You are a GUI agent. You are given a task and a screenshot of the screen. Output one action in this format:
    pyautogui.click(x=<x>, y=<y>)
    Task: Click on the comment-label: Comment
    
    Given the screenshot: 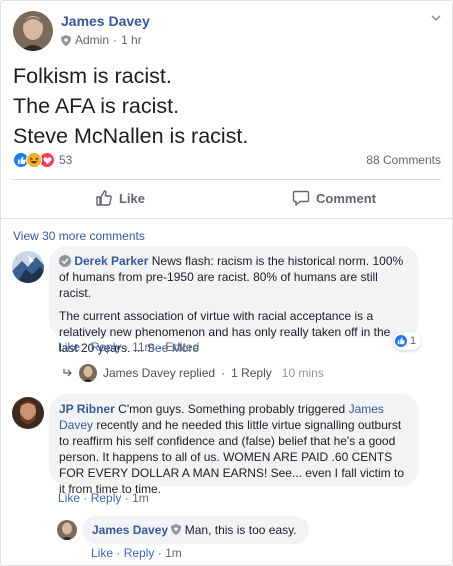 What is the action you would take?
    pyautogui.click(x=346, y=198)
    